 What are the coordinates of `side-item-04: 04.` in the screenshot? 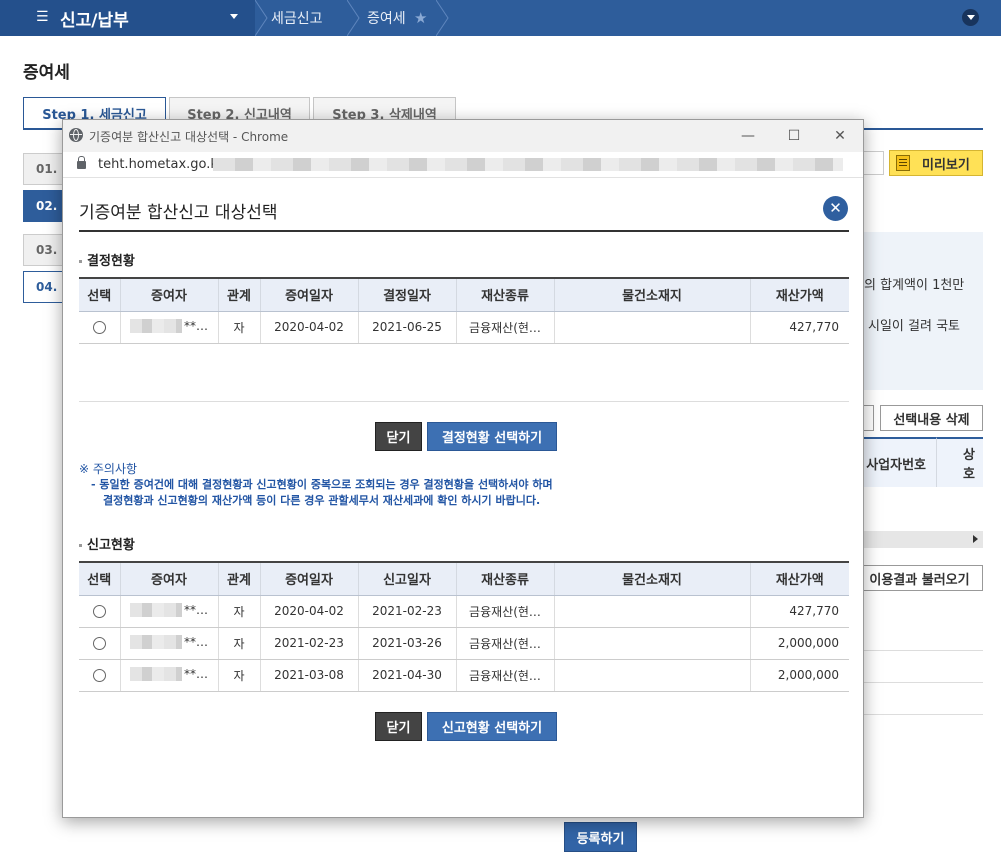 It's located at (43, 287).